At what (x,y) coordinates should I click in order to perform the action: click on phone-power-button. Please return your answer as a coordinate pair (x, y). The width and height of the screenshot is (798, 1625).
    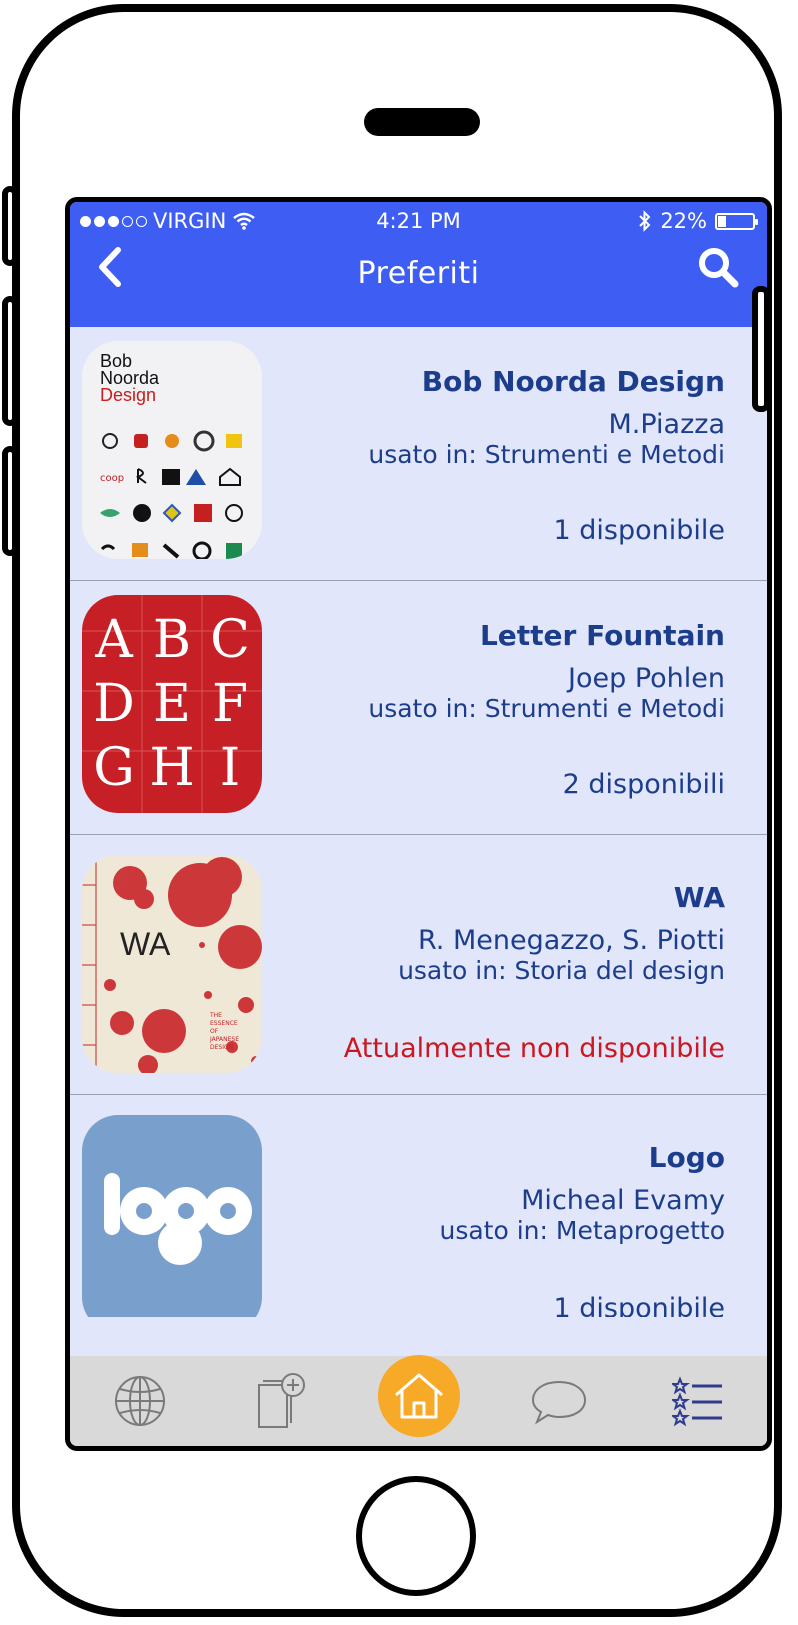
    Looking at the image, I should click on (761, 349).